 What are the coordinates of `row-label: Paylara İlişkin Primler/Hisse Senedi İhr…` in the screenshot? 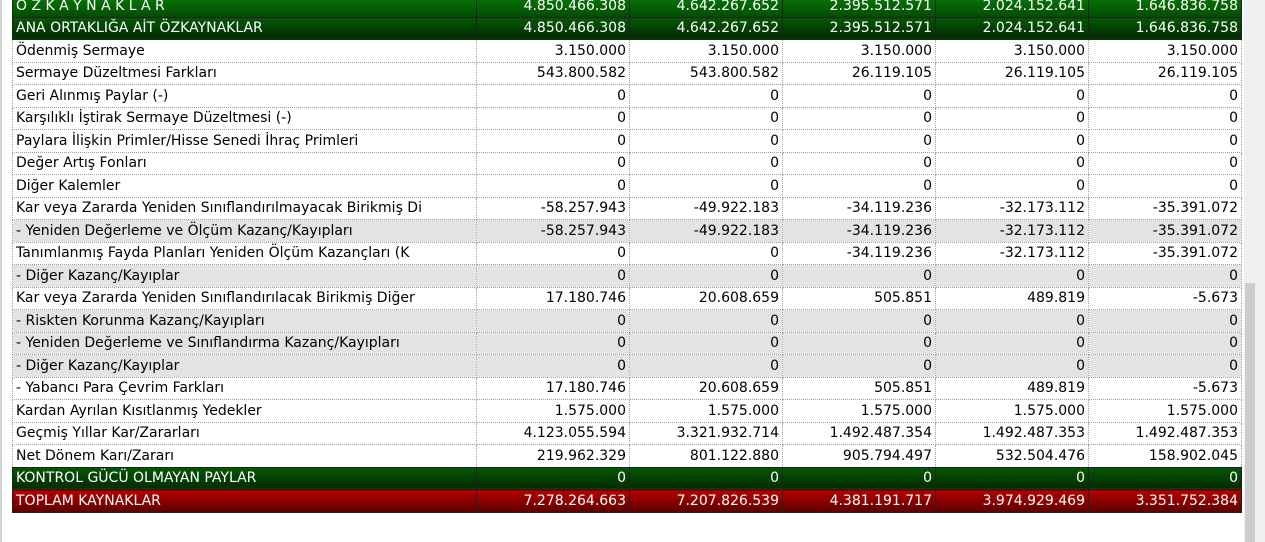 It's located at (244, 141).